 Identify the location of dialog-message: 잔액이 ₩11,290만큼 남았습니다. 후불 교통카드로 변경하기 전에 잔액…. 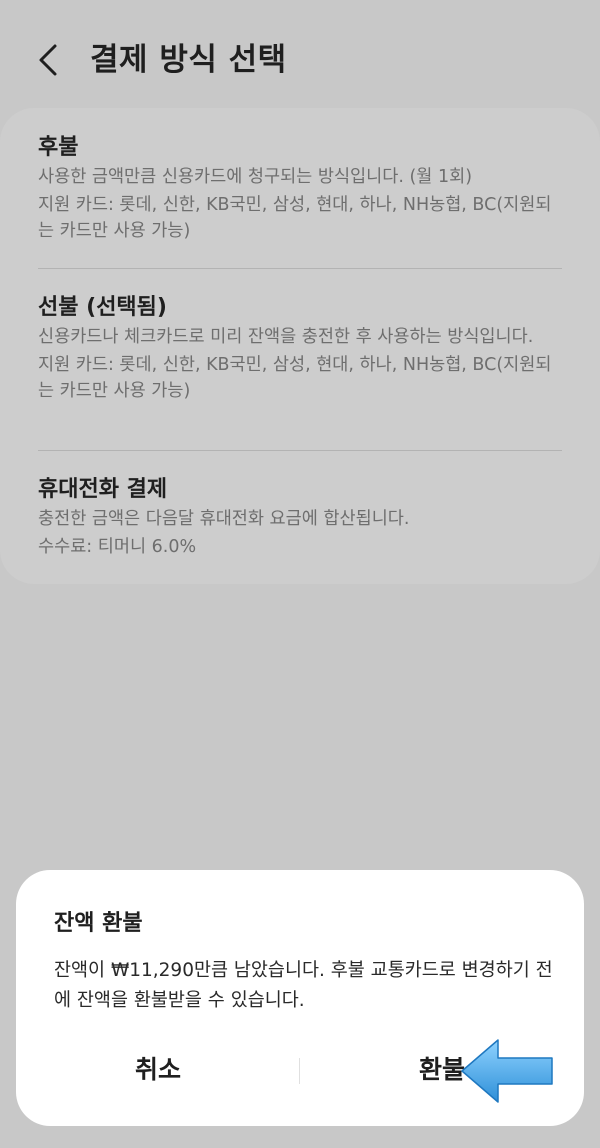
(303, 985).